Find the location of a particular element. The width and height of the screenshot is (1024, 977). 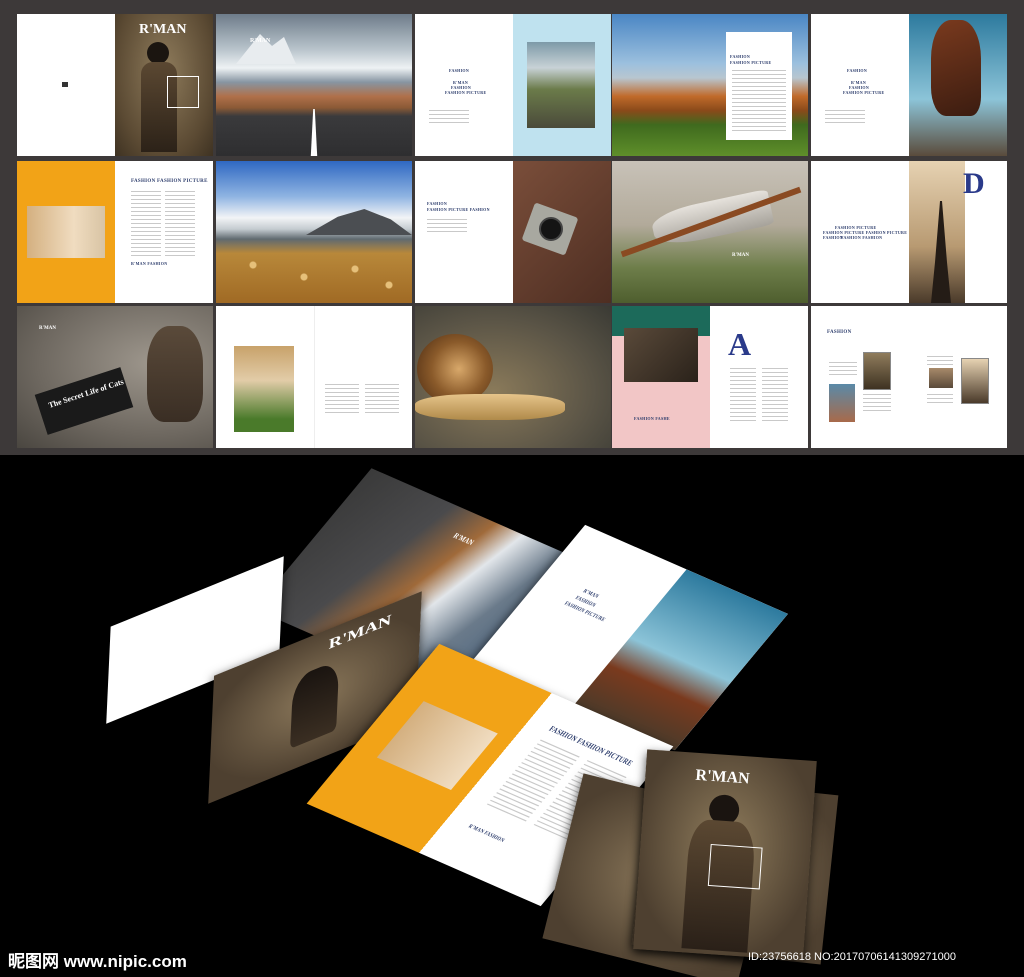

pink-page: FASHION FASHE is located at coordinates (661, 377).